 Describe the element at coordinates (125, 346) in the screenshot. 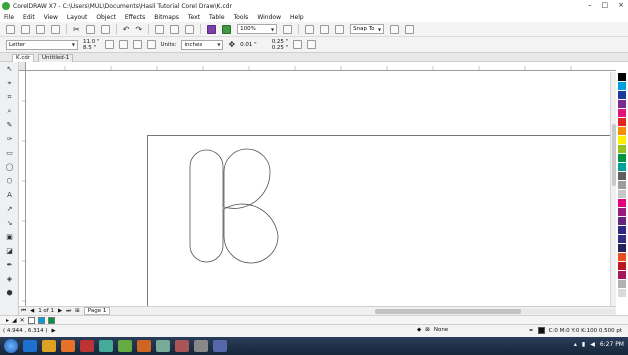

I see `coreldraw-taskbar-icon` at that location.